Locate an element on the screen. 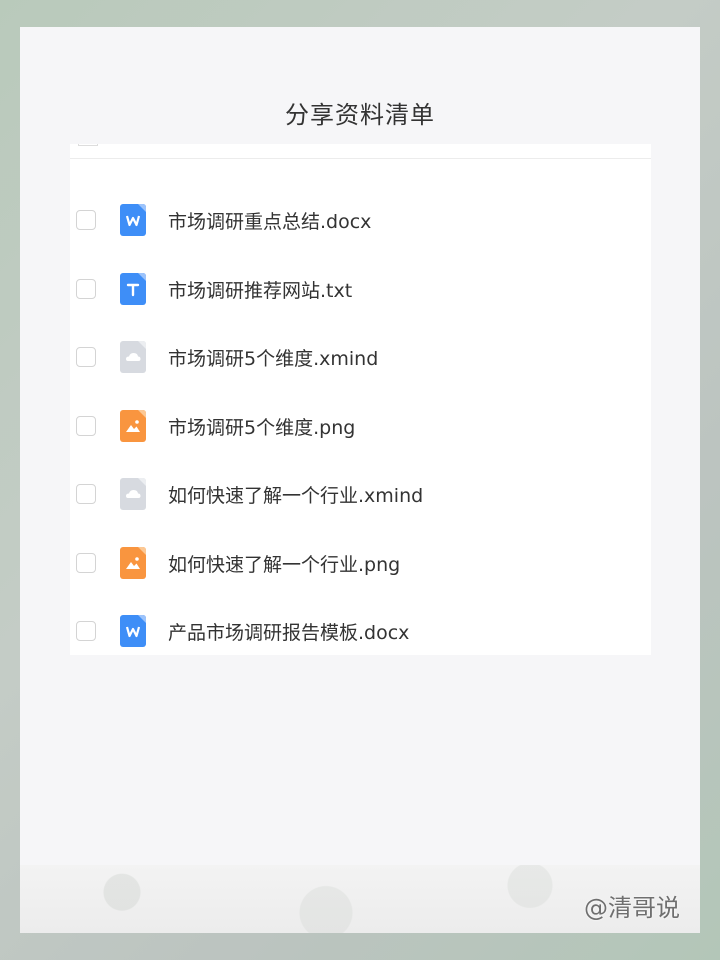 The width and height of the screenshot is (720, 960). file-row: 如何快速了解一个行业.png is located at coordinates (360, 563).